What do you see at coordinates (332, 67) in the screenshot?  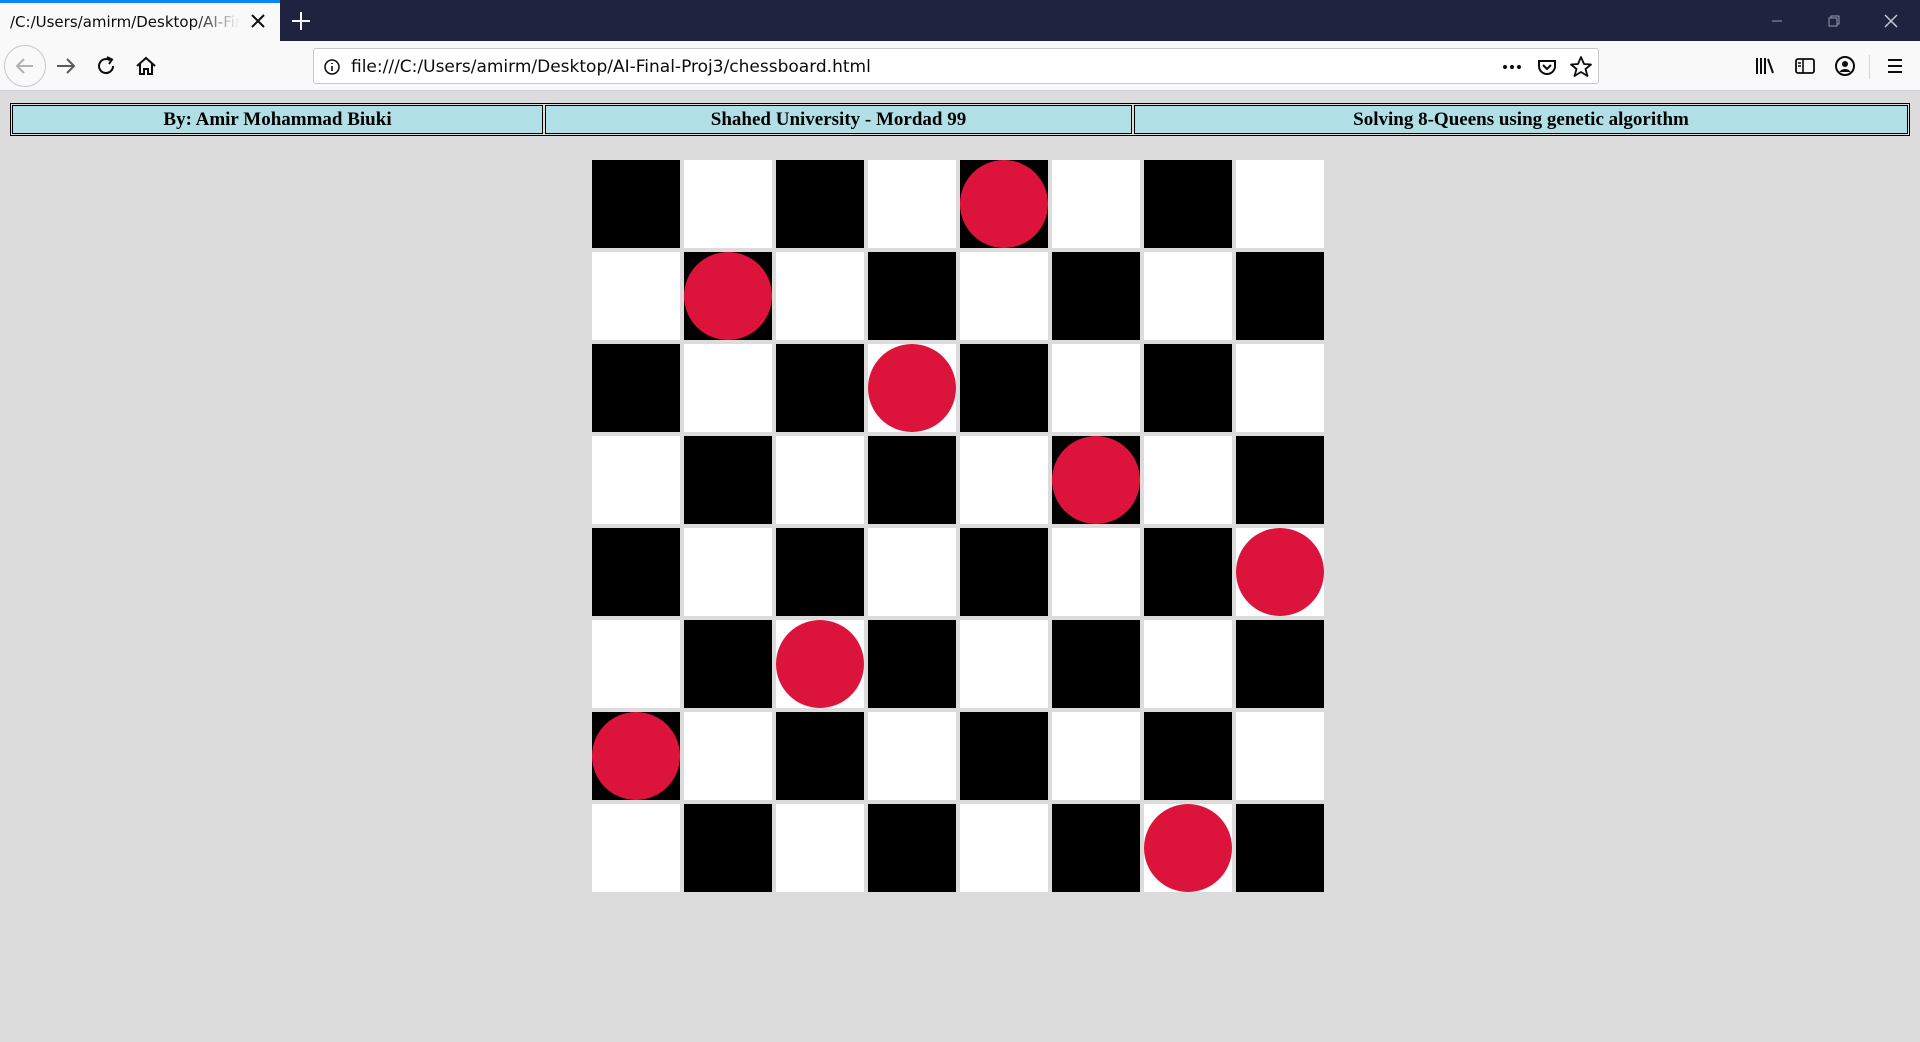 I see `info-icon` at bounding box center [332, 67].